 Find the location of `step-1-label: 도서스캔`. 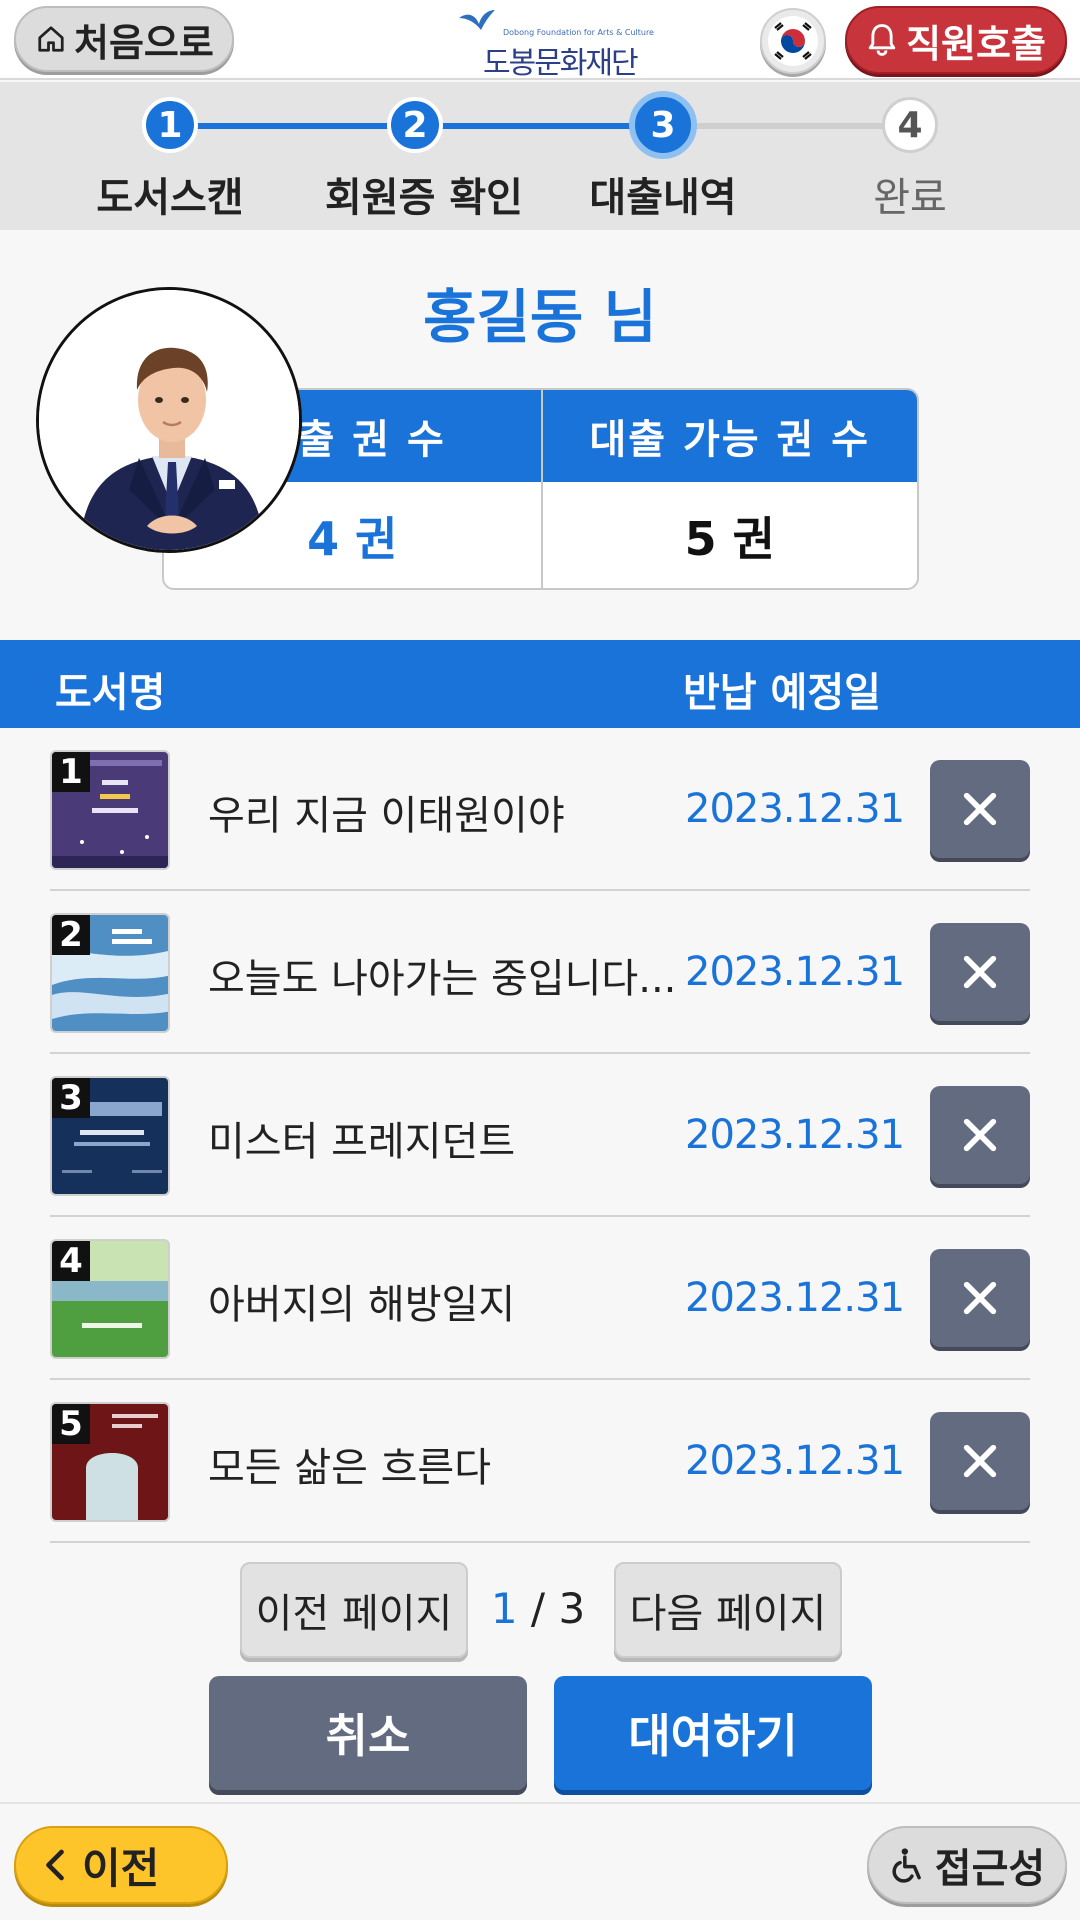

step-1-label: 도서스캔 is located at coordinates (170, 198).